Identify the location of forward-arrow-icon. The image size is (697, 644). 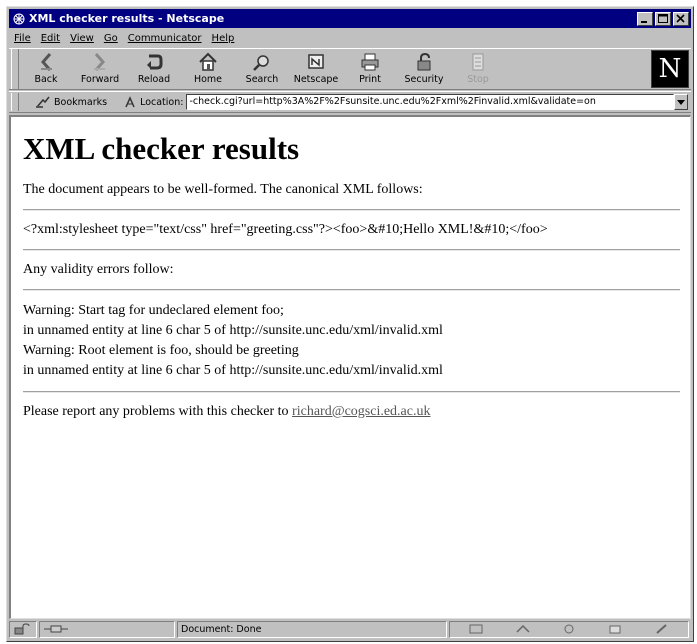
(99, 62).